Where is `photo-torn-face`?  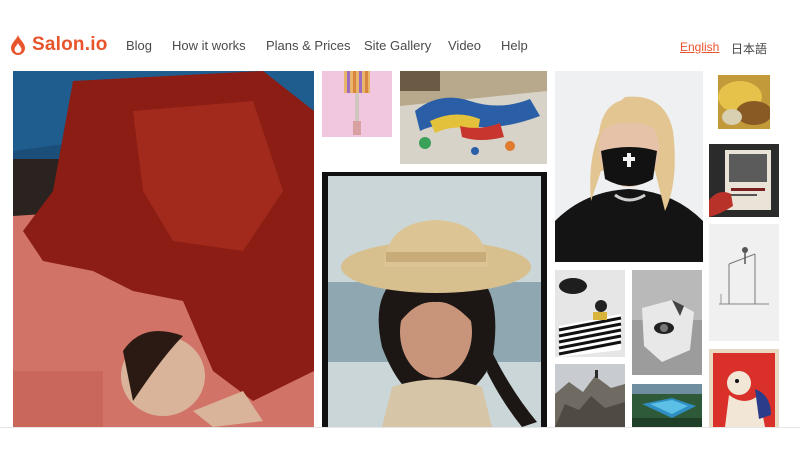
photo-torn-face is located at coordinates (667, 322).